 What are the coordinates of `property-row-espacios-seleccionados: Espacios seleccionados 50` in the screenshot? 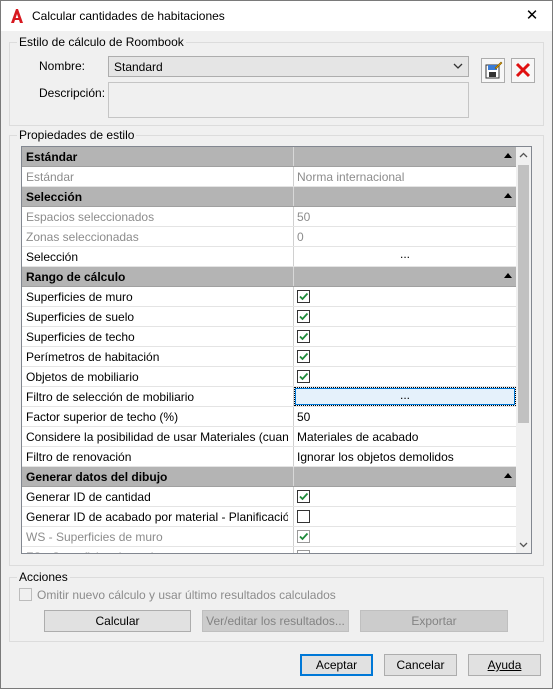 It's located at (269, 217).